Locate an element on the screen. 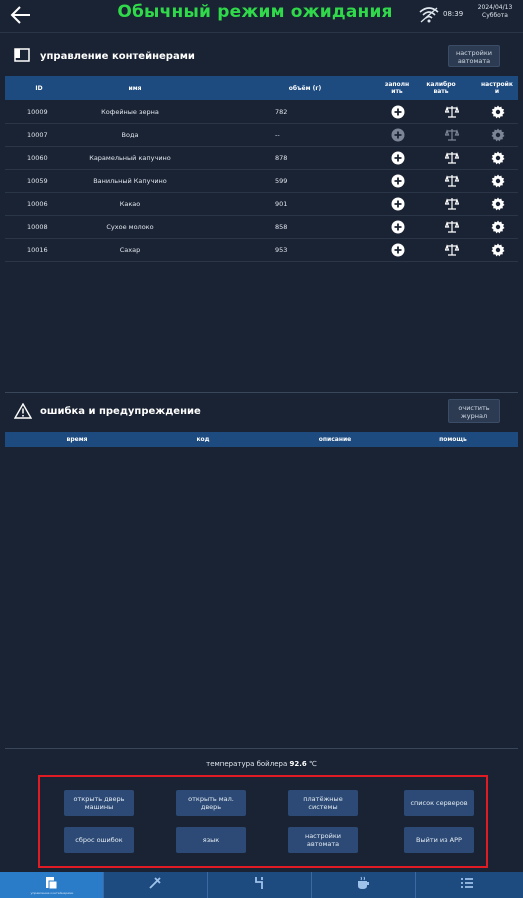 Image resolution: width=523 pixels, height=898 pixels. col-description: описание is located at coordinates (335, 439).